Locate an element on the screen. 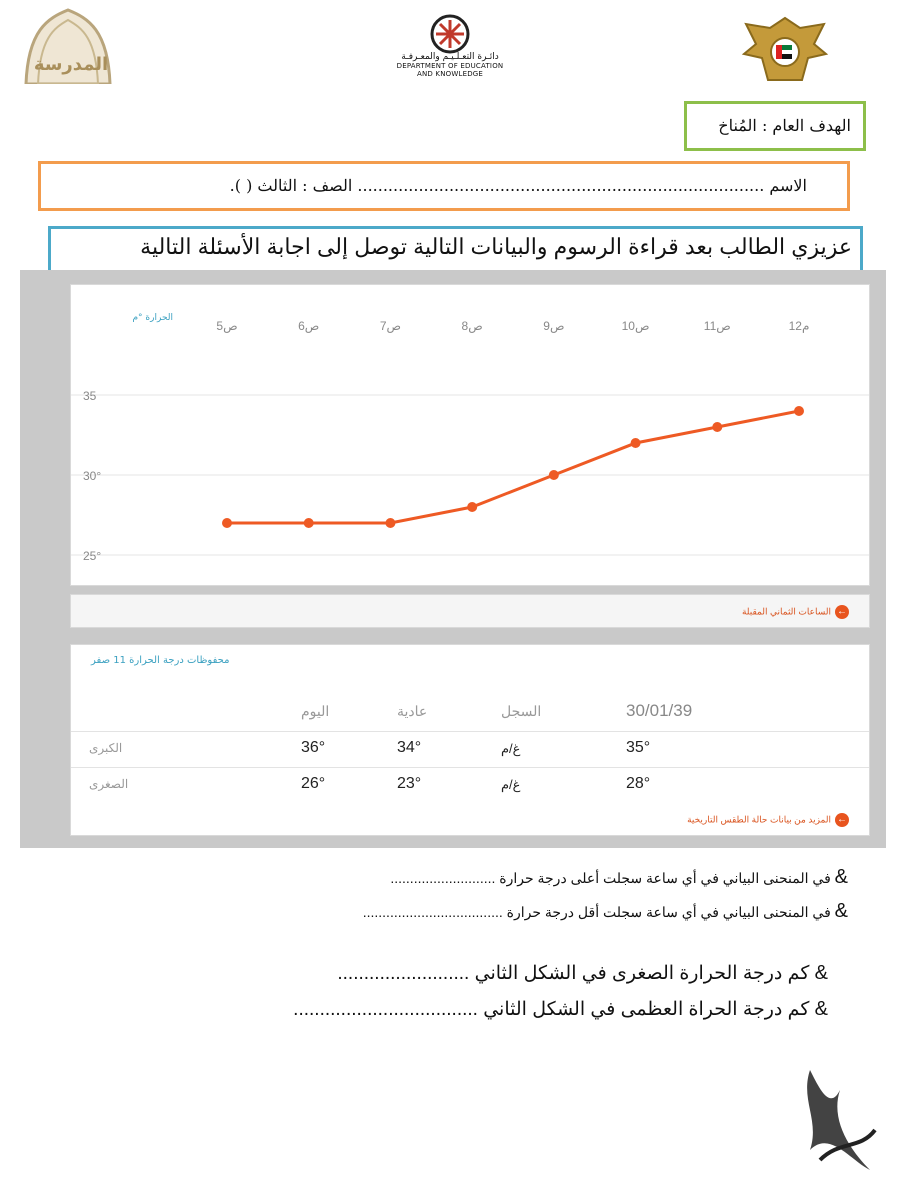 Image resolution: width=900 pixels, height=1200 pixels. row-max-label: الكبرى is located at coordinates (106, 748).